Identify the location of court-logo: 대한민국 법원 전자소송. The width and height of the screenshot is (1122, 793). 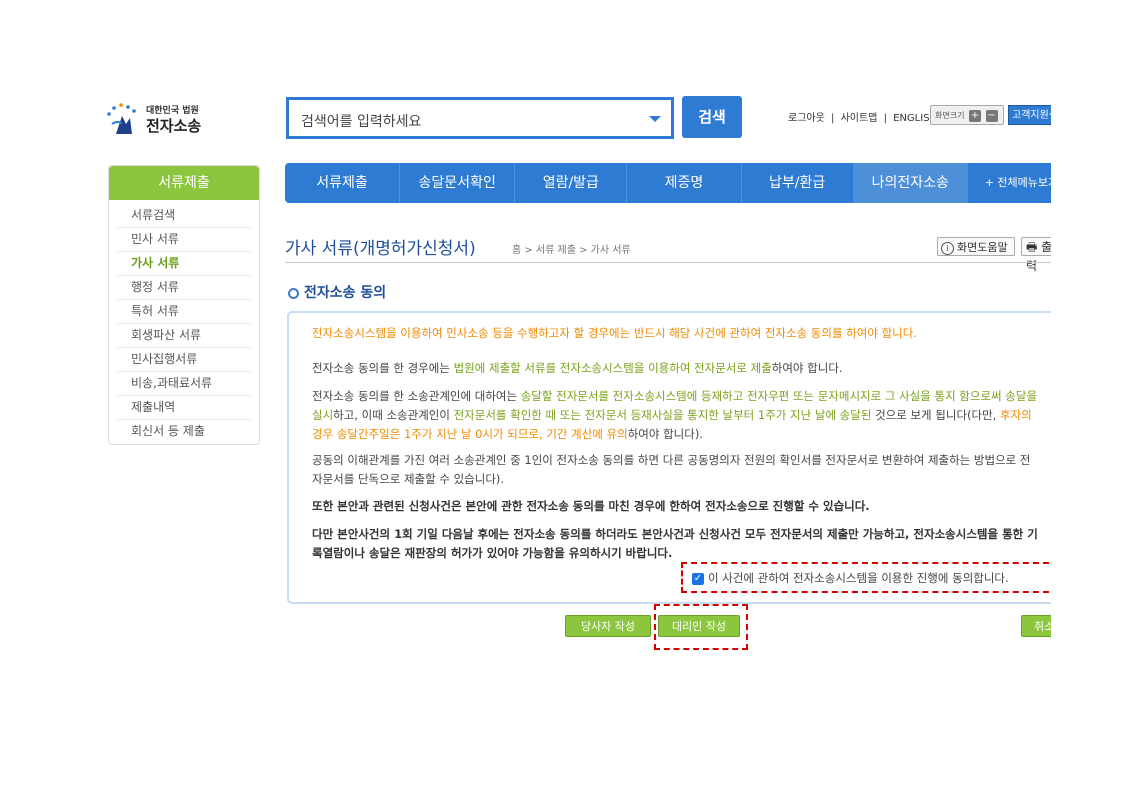
(159, 120).